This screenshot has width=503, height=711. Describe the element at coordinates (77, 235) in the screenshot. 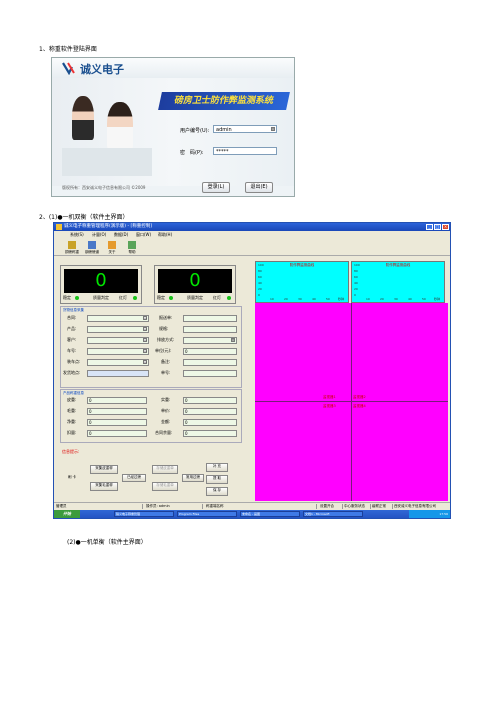

I see `menu-system: 系统(S)` at that location.